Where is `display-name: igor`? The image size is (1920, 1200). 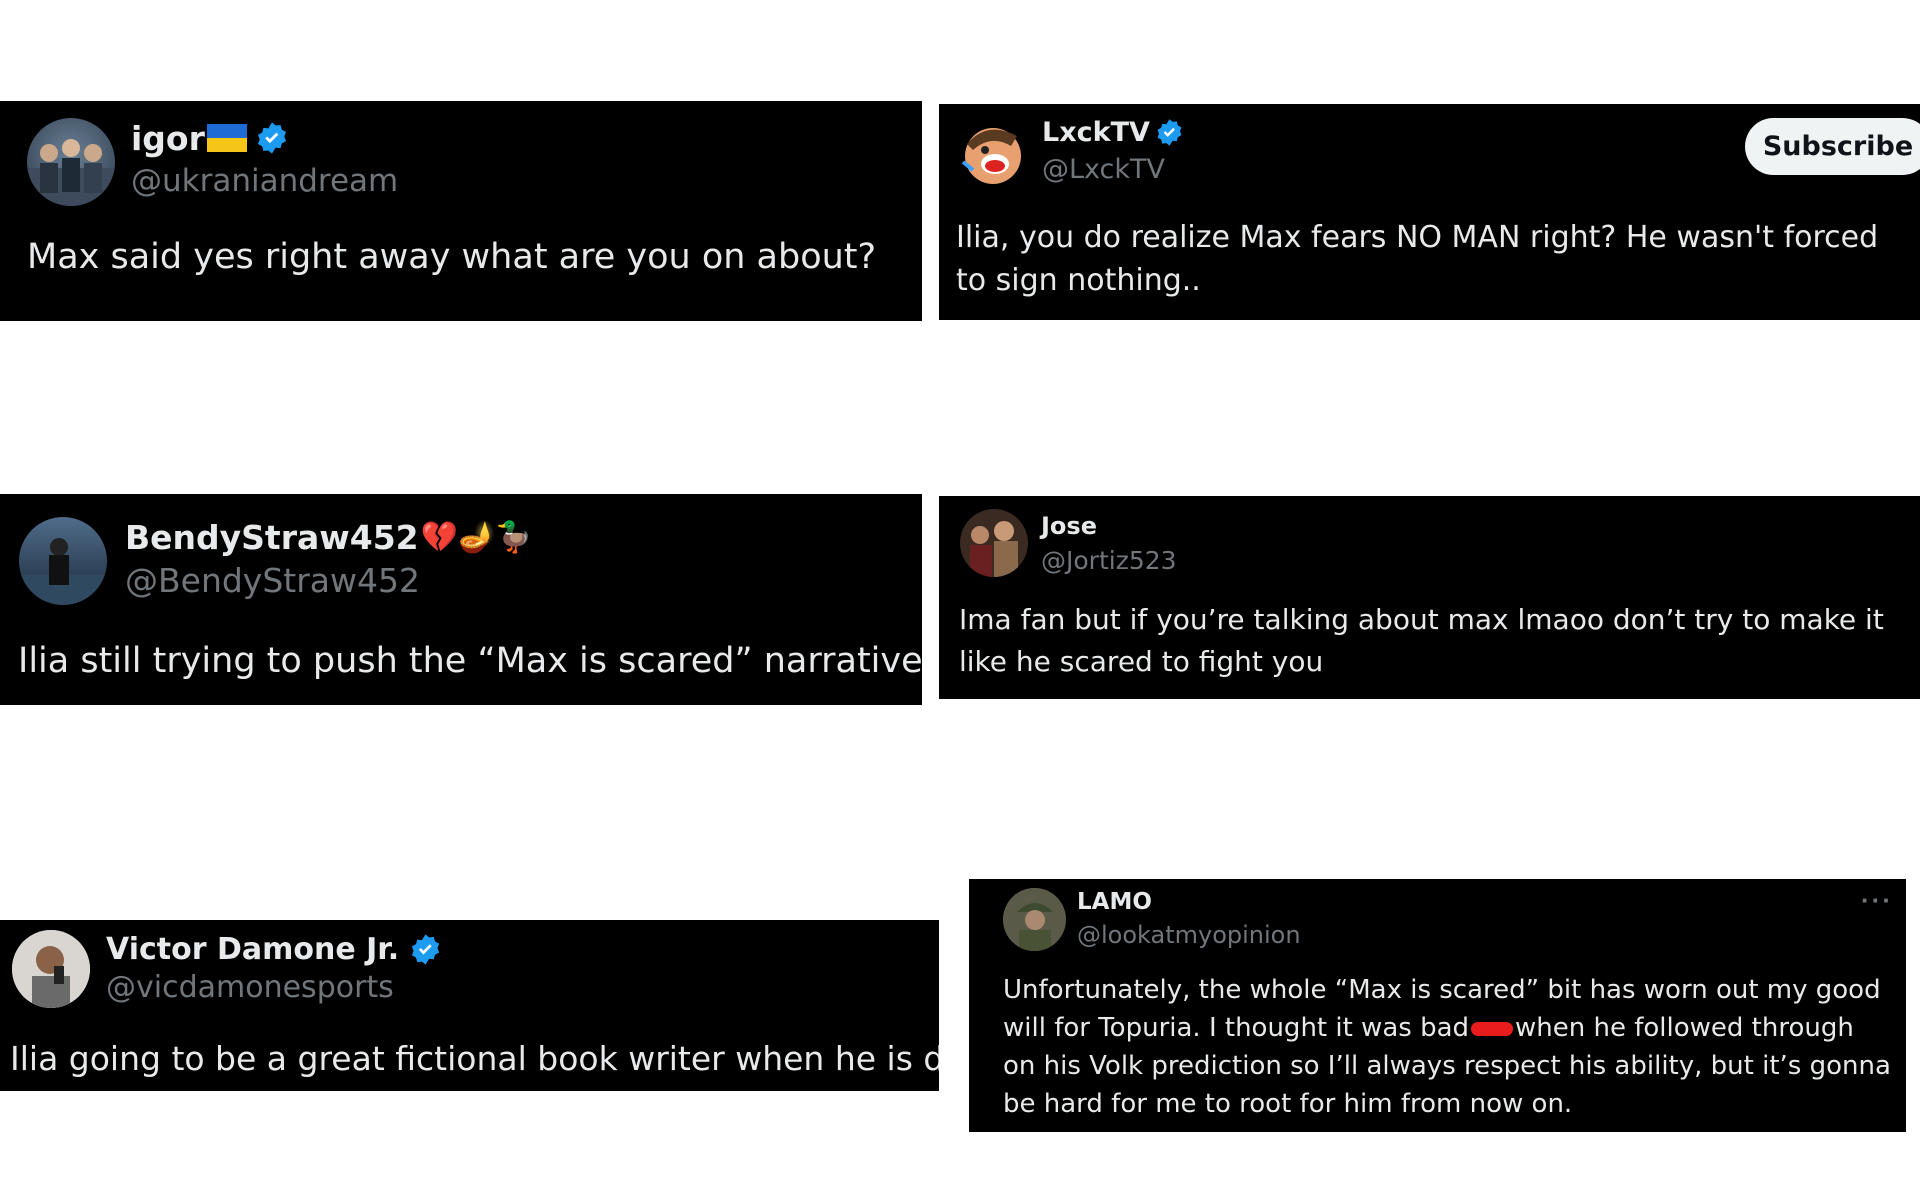
display-name: igor is located at coordinates (210, 138).